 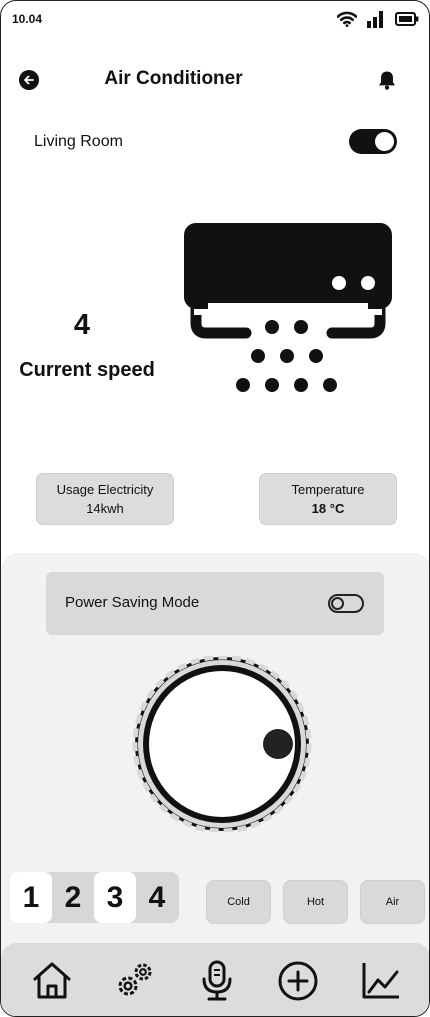 I want to click on speed-option-4: 4, so click(x=157, y=897).